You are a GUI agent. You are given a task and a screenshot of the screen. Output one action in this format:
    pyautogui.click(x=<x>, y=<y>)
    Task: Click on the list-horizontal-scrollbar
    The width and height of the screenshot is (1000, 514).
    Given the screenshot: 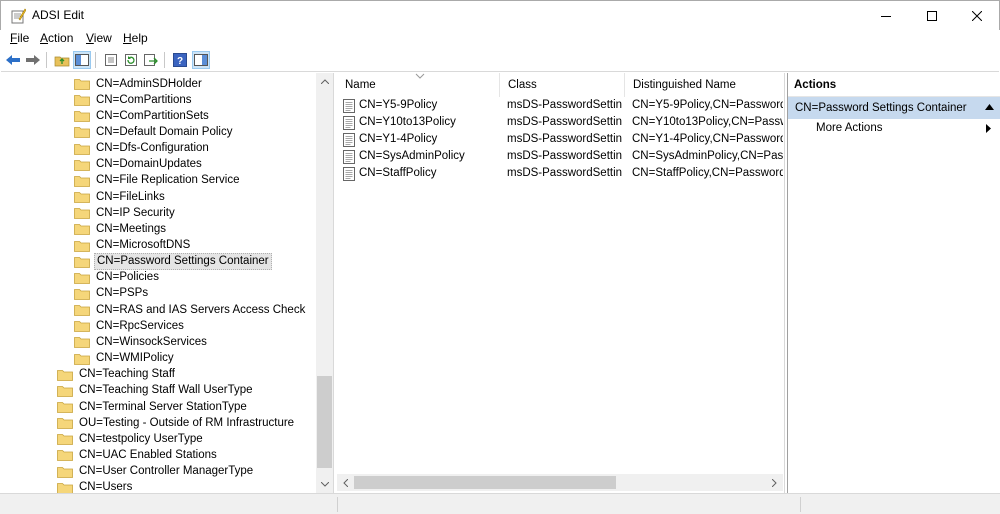 What is the action you would take?
    pyautogui.click(x=560, y=482)
    